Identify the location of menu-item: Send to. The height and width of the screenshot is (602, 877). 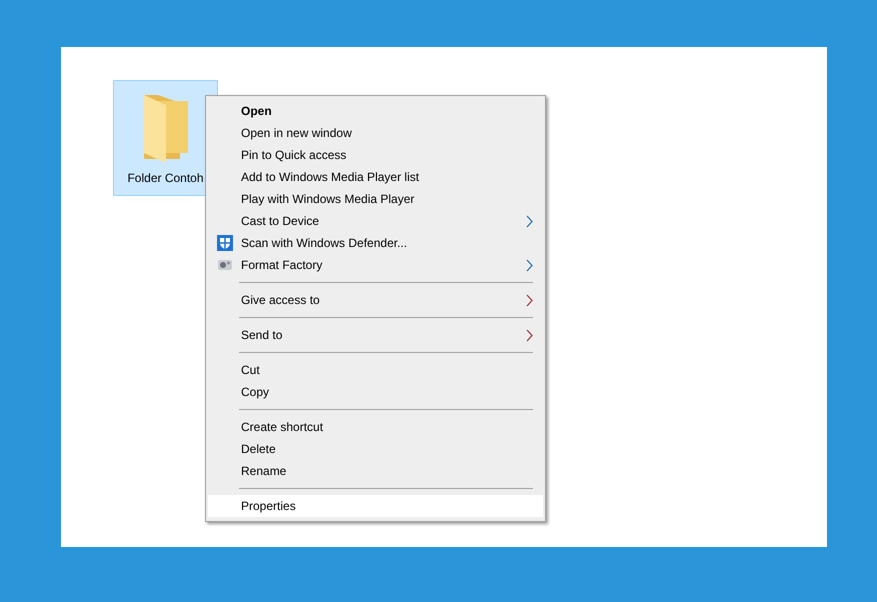
(375, 335).